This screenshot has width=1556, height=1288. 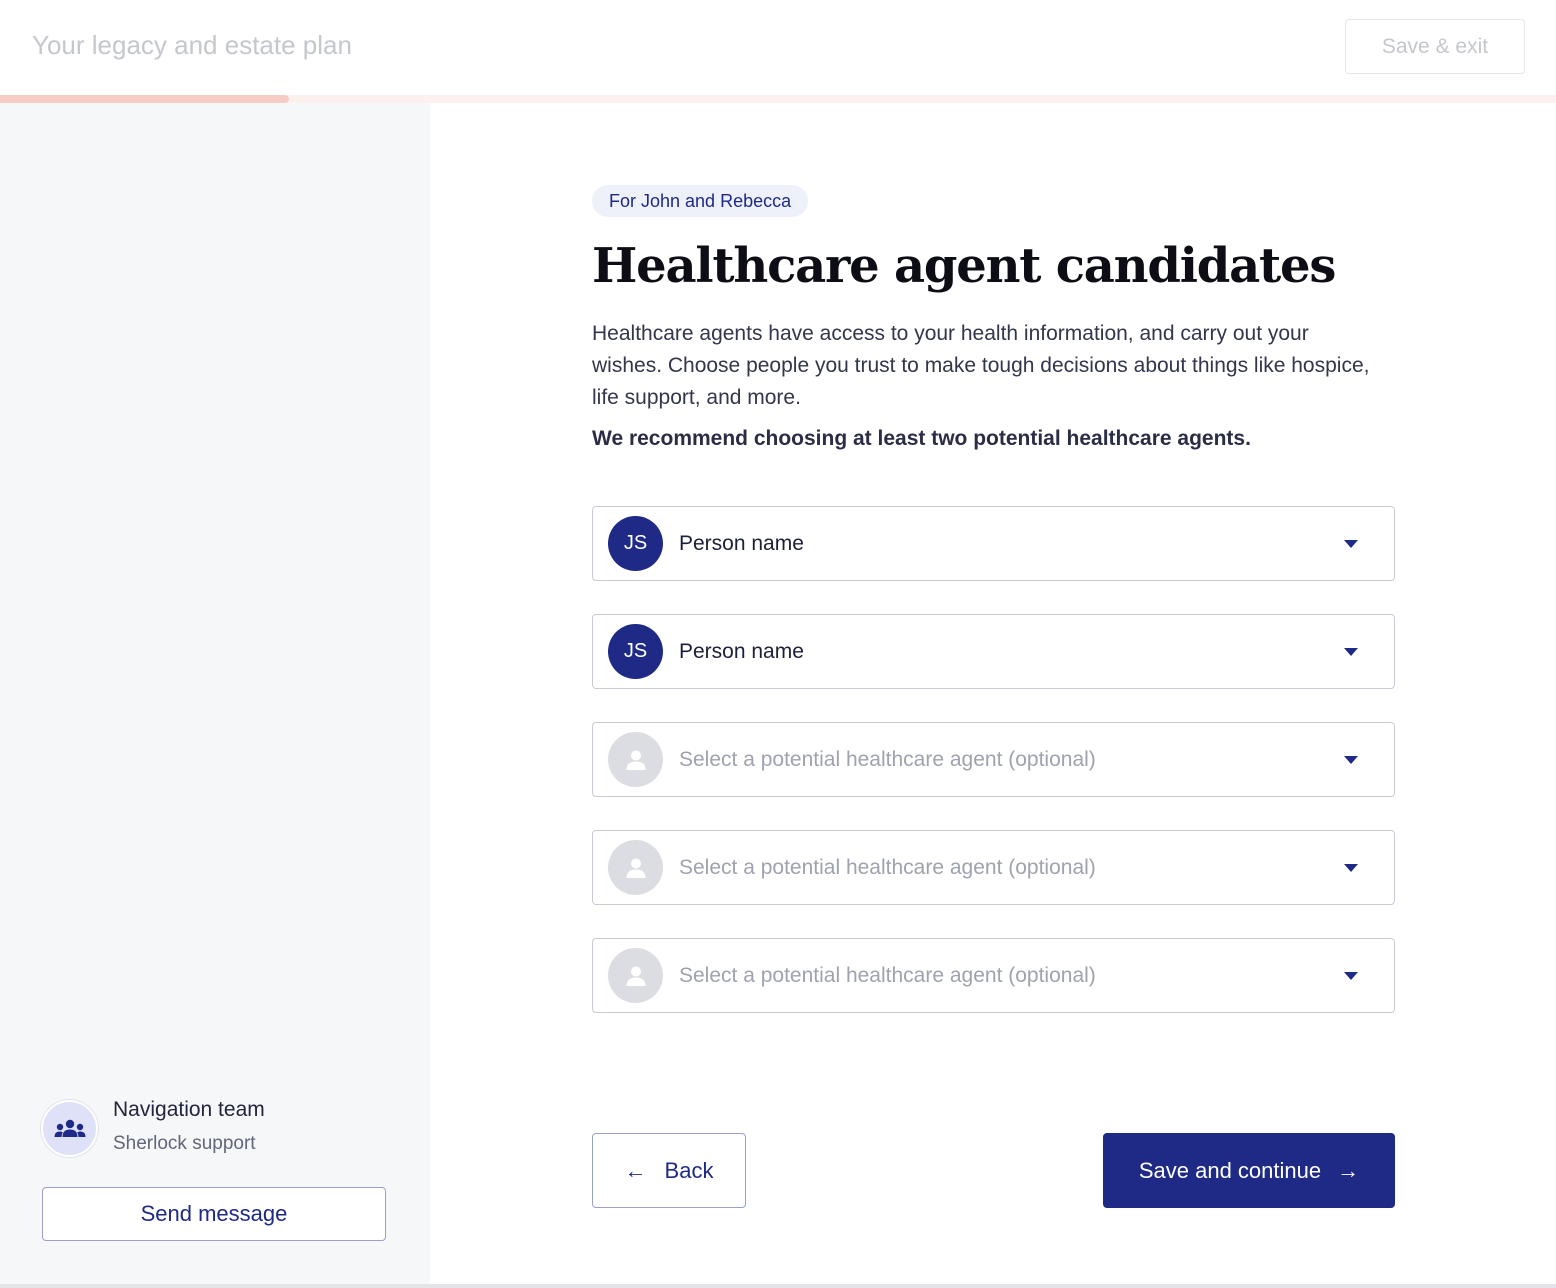 I want to click on progress-fill, so click(x=145, y=99).